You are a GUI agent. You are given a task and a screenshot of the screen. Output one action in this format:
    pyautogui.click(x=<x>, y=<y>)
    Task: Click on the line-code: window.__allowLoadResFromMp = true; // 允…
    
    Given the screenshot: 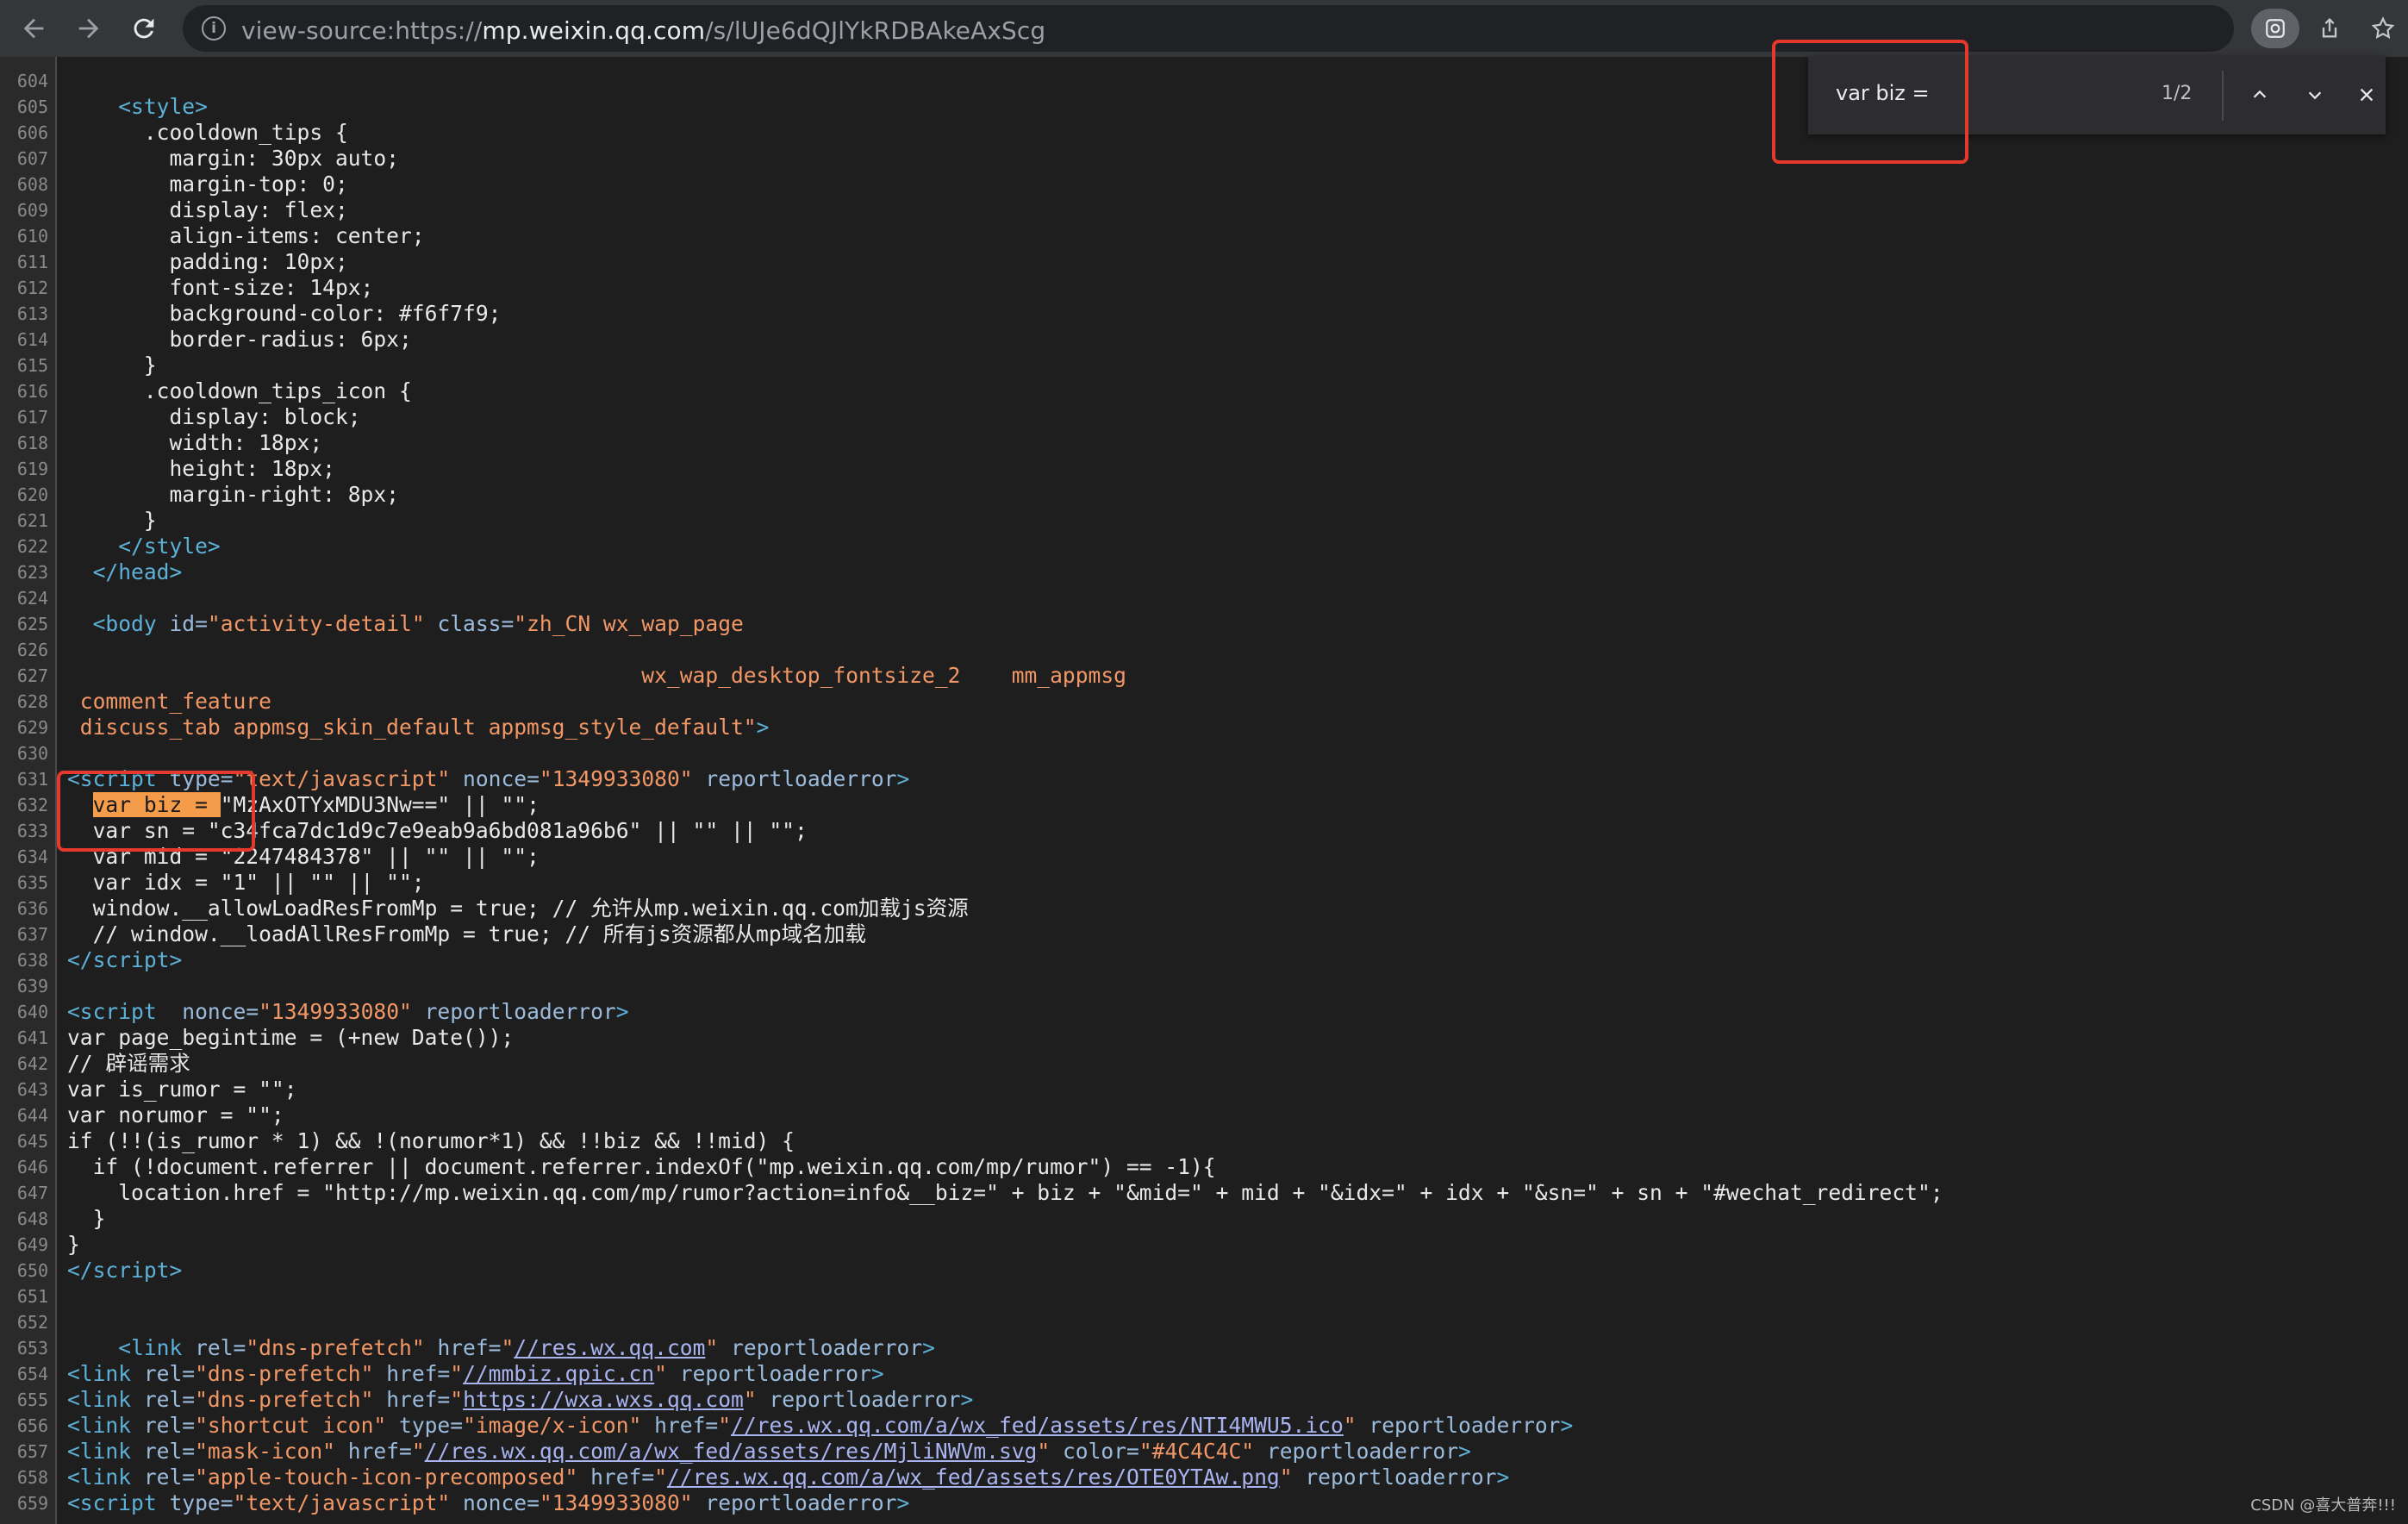 What is the action you would take?
    pyautogui.click(x=518, y=909)
    